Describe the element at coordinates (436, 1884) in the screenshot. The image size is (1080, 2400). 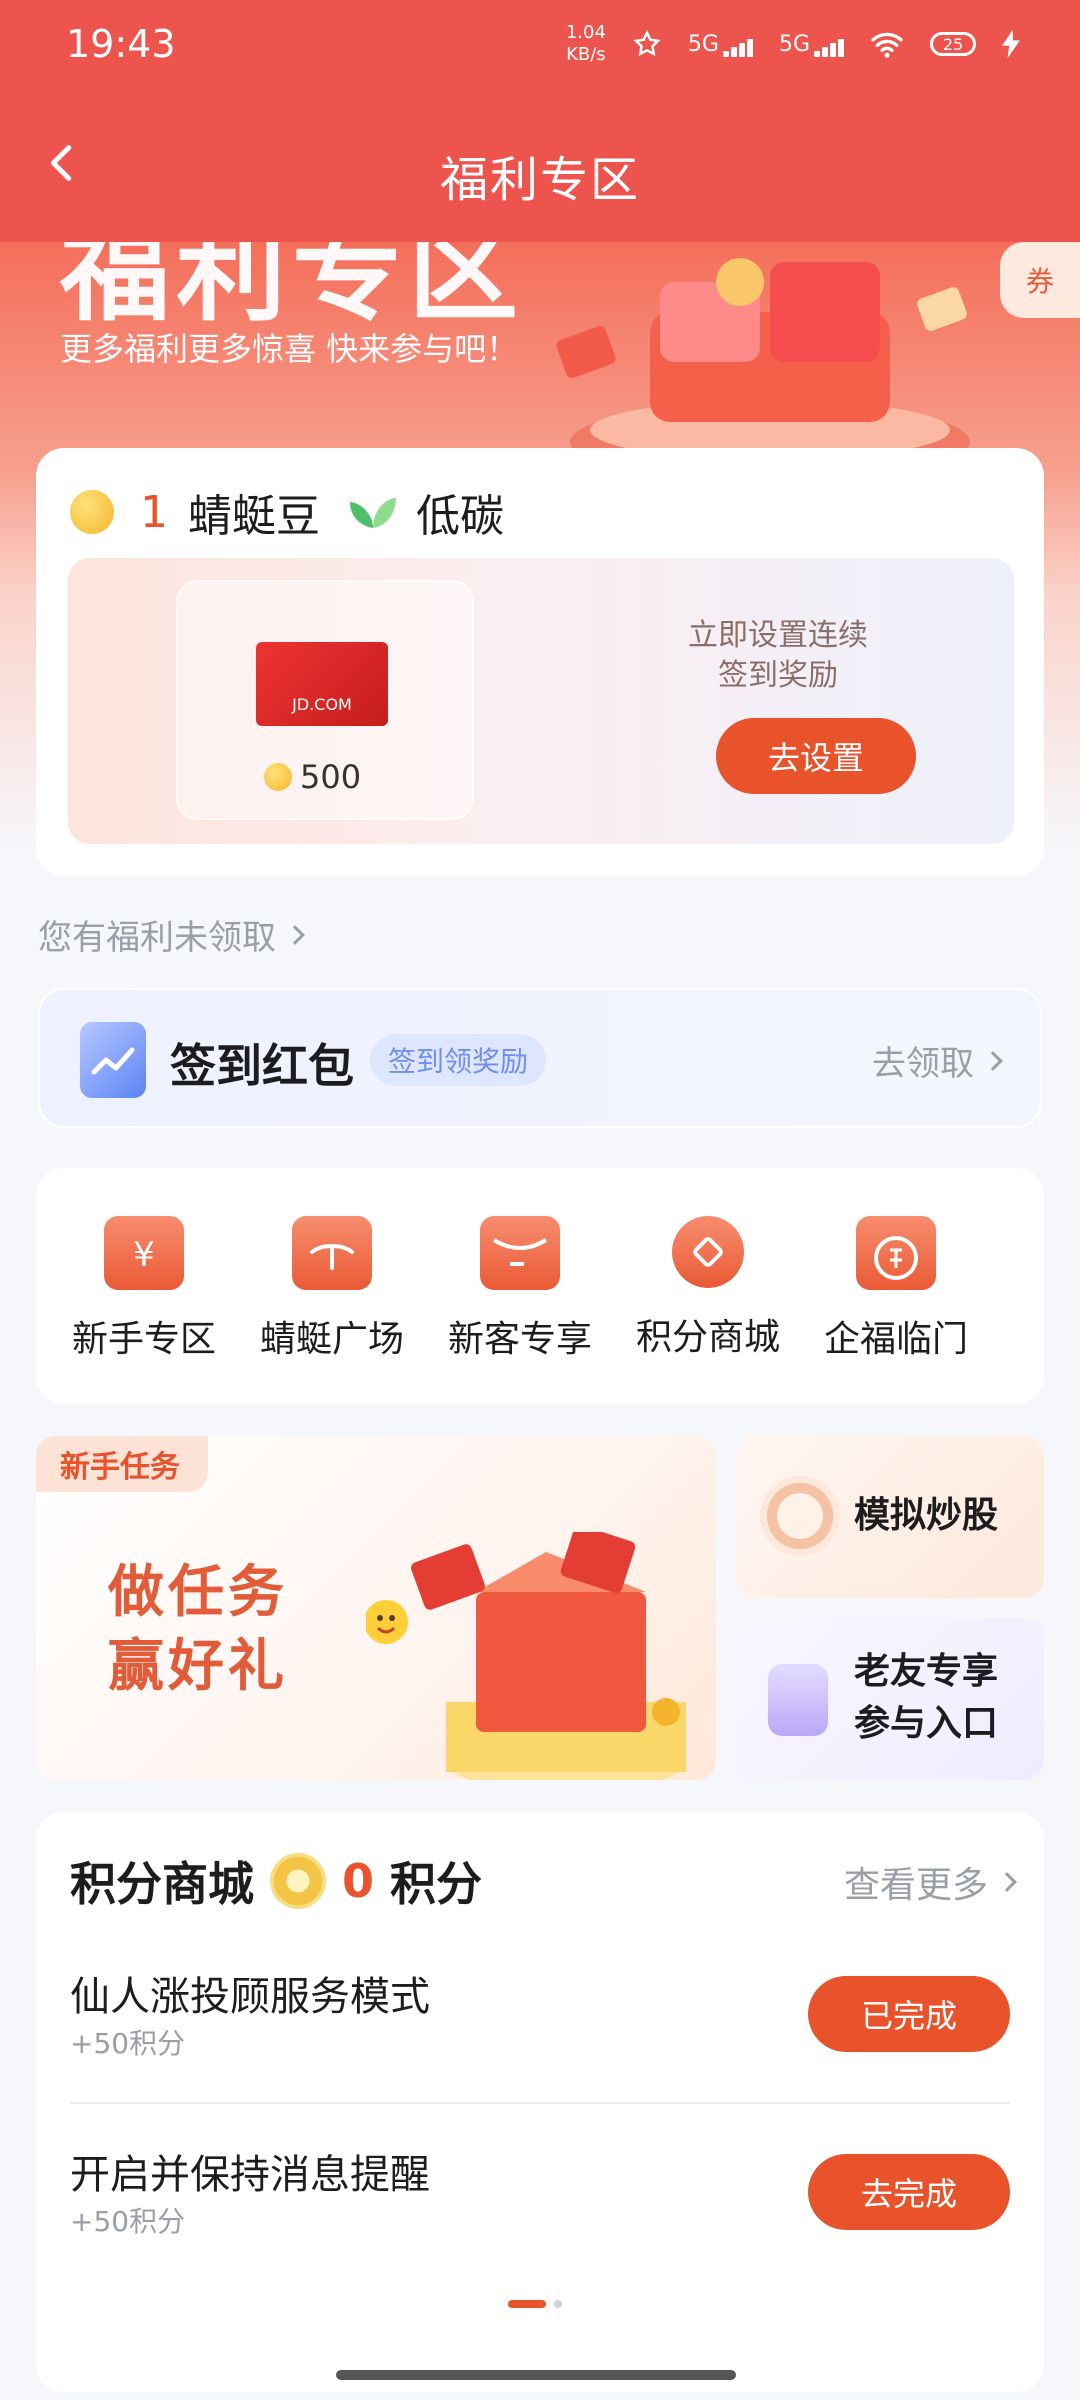
I see `points-unit: 积分` at that location.